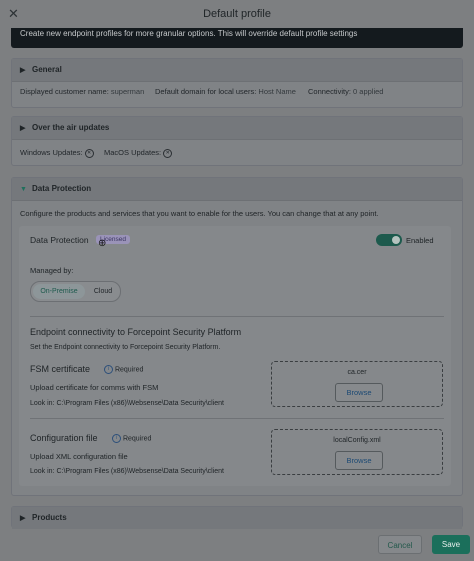 The width and height of the screenshot is (474, 561). Describe the element at coordinates (94, 387) in the screenshot. I see `fsm-upload-label: Upload certificate for comms with FSM` at that location.